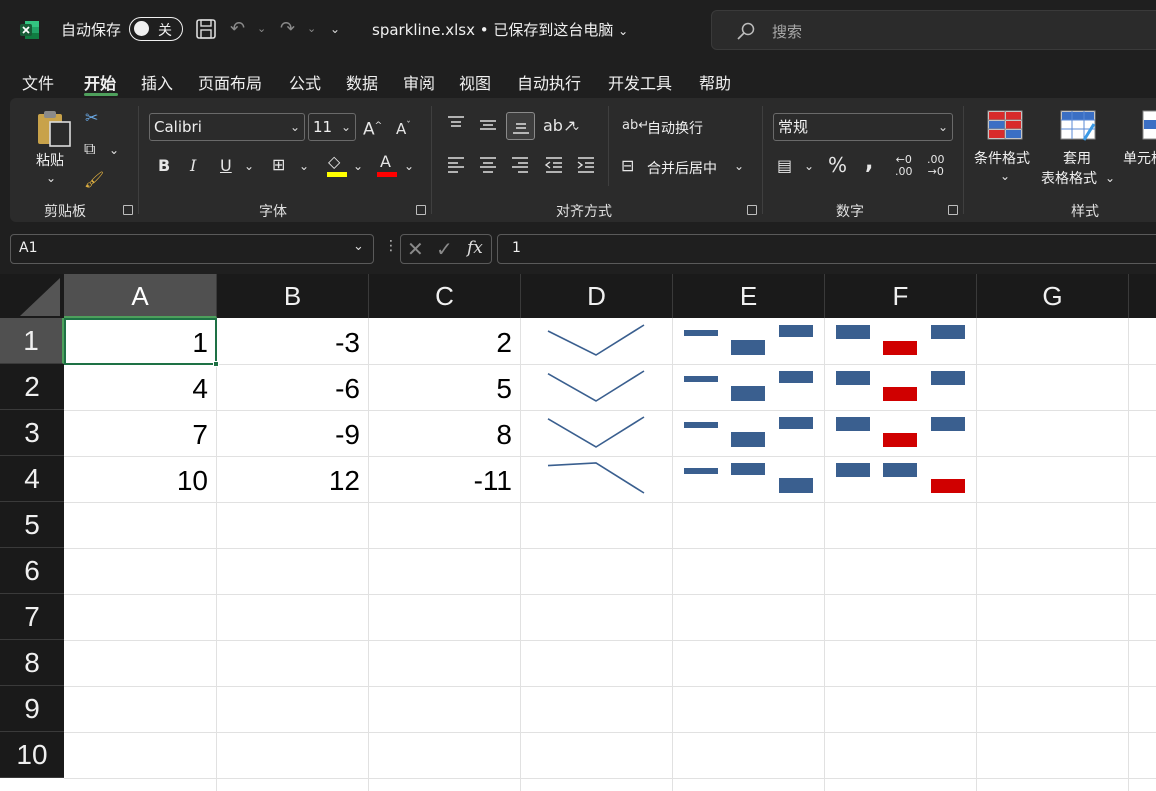 This screenshot has width=1156, height=791. I want to click on column-sparkline-bar-e4, so click(796, 485).